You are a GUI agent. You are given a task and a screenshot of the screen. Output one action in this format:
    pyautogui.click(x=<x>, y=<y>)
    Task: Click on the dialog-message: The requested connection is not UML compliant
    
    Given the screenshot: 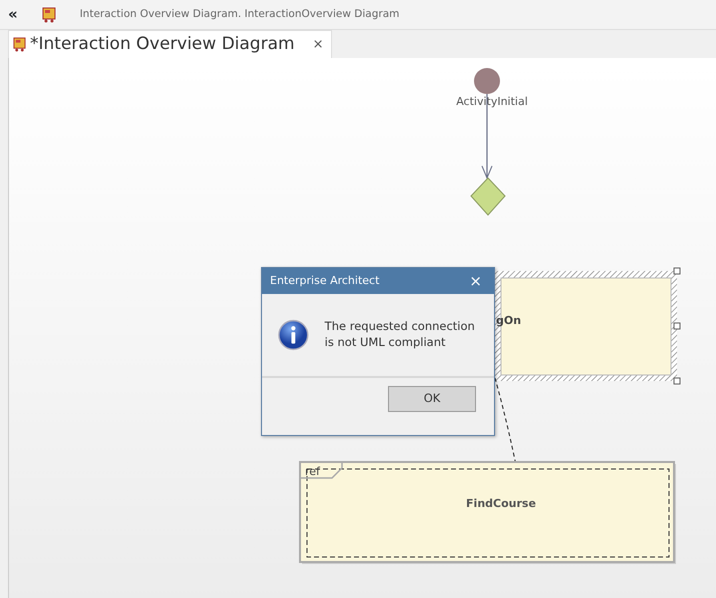 What is the action you would take?
    pyautogui.click(x=400, y=335)
    